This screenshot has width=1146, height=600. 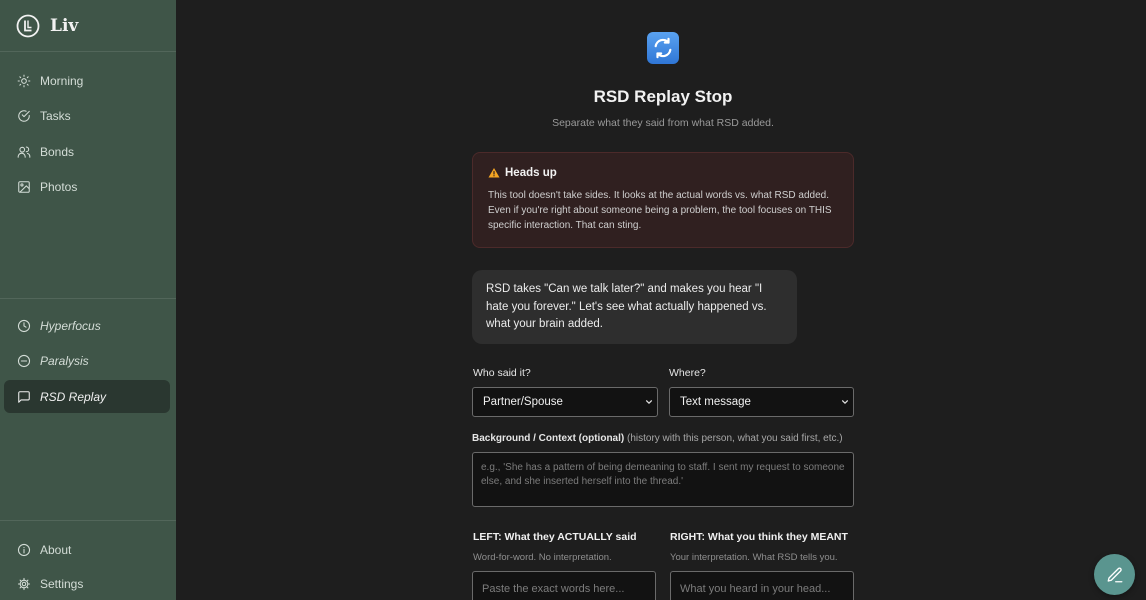 What do you see at coordinates (24, 152) in the screenshot?
I see `users-icon` at bounding box center [24, 152].